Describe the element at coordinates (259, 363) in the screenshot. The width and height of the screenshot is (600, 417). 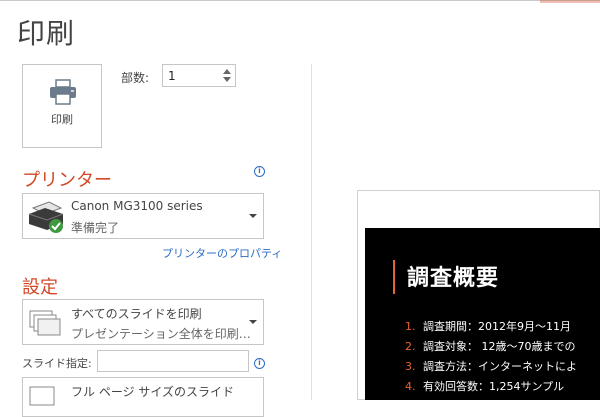
I see `slide-spec-info-icon: i` at that location.